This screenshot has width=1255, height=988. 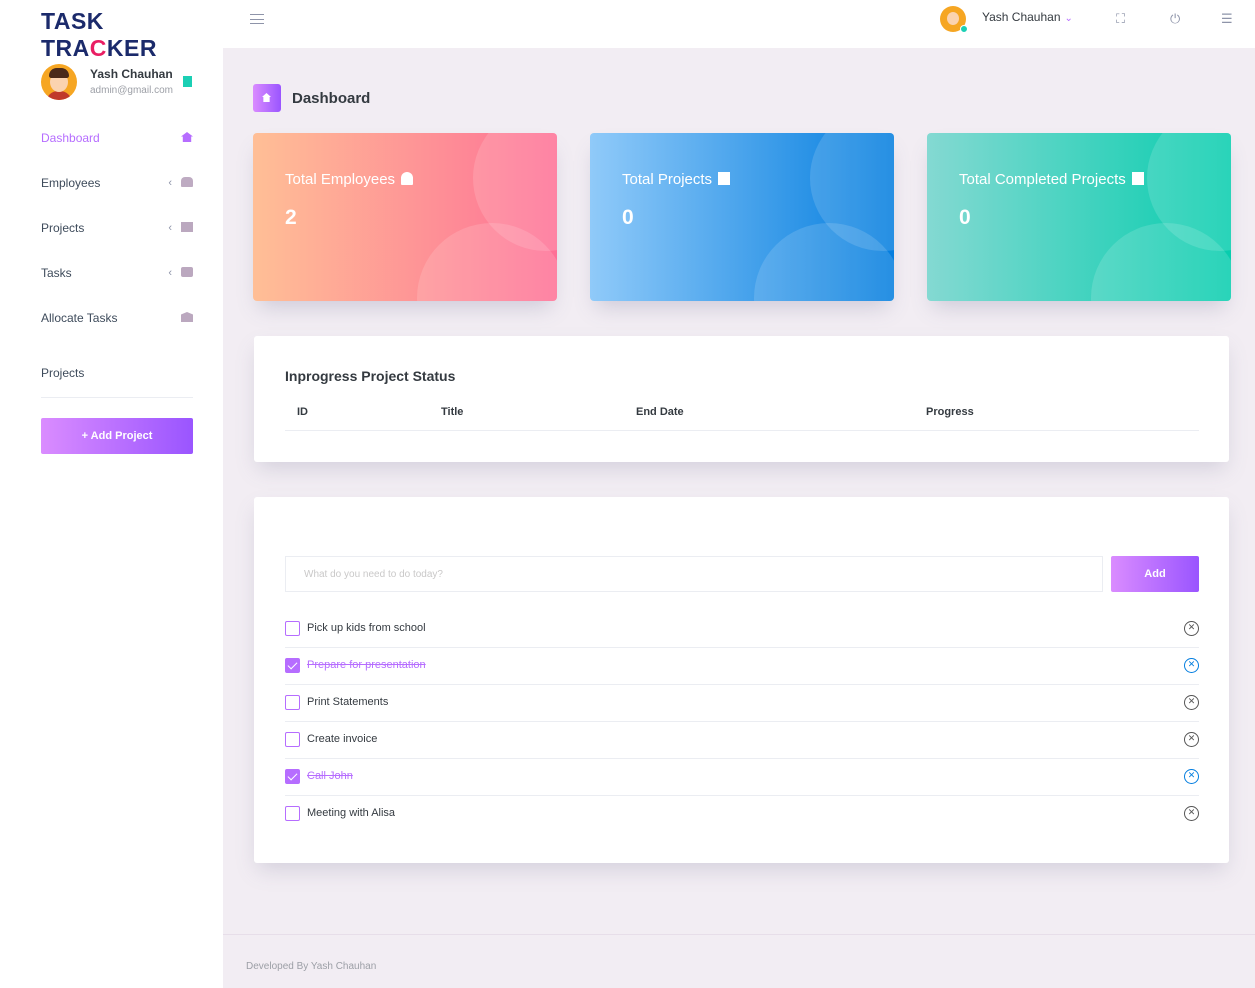 I want to click on todo-text: Prepare for presentation, so click(x=366, y=665).